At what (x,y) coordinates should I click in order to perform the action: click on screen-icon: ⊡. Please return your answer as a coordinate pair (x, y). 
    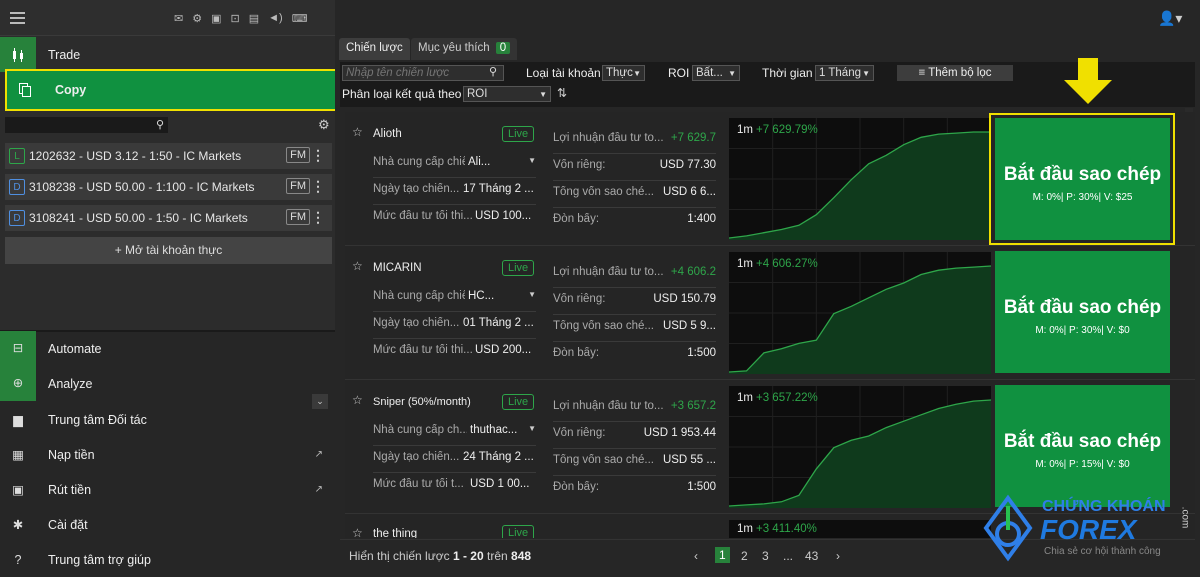
    Looking at the image, I should click on (235, 18).